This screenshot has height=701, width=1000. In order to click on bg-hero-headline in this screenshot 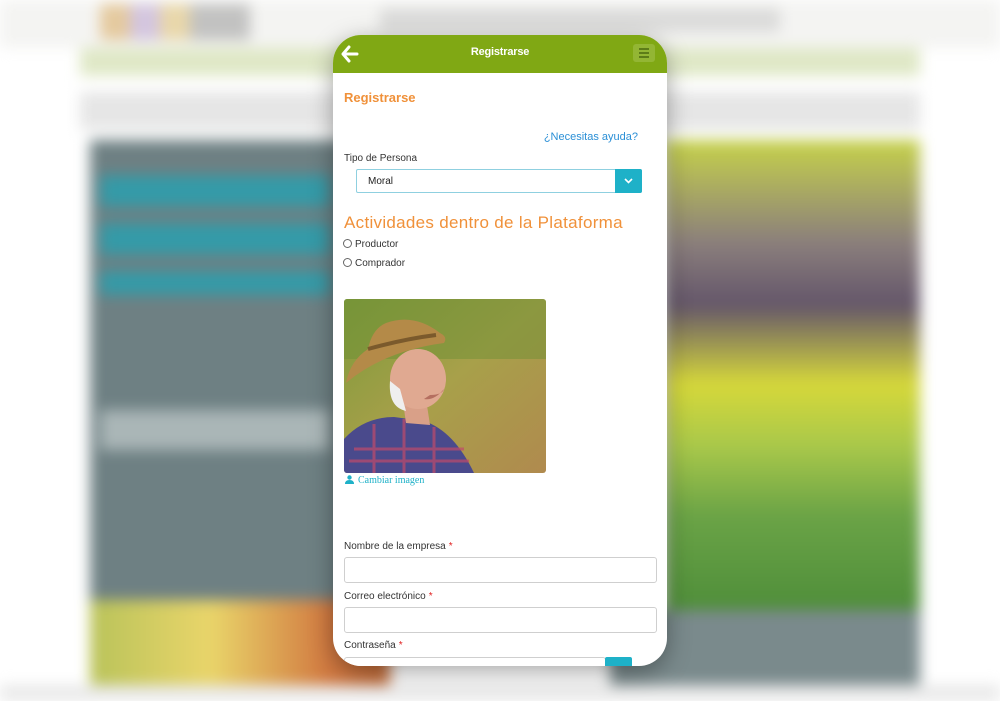, I will do `click(215, 235)`.